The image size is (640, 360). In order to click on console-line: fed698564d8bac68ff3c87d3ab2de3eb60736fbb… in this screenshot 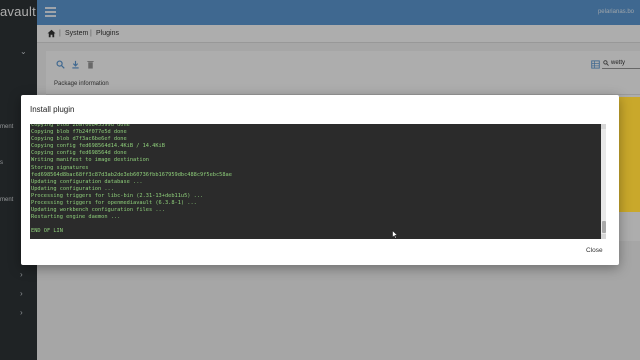, I will do `click(131, 174)`.